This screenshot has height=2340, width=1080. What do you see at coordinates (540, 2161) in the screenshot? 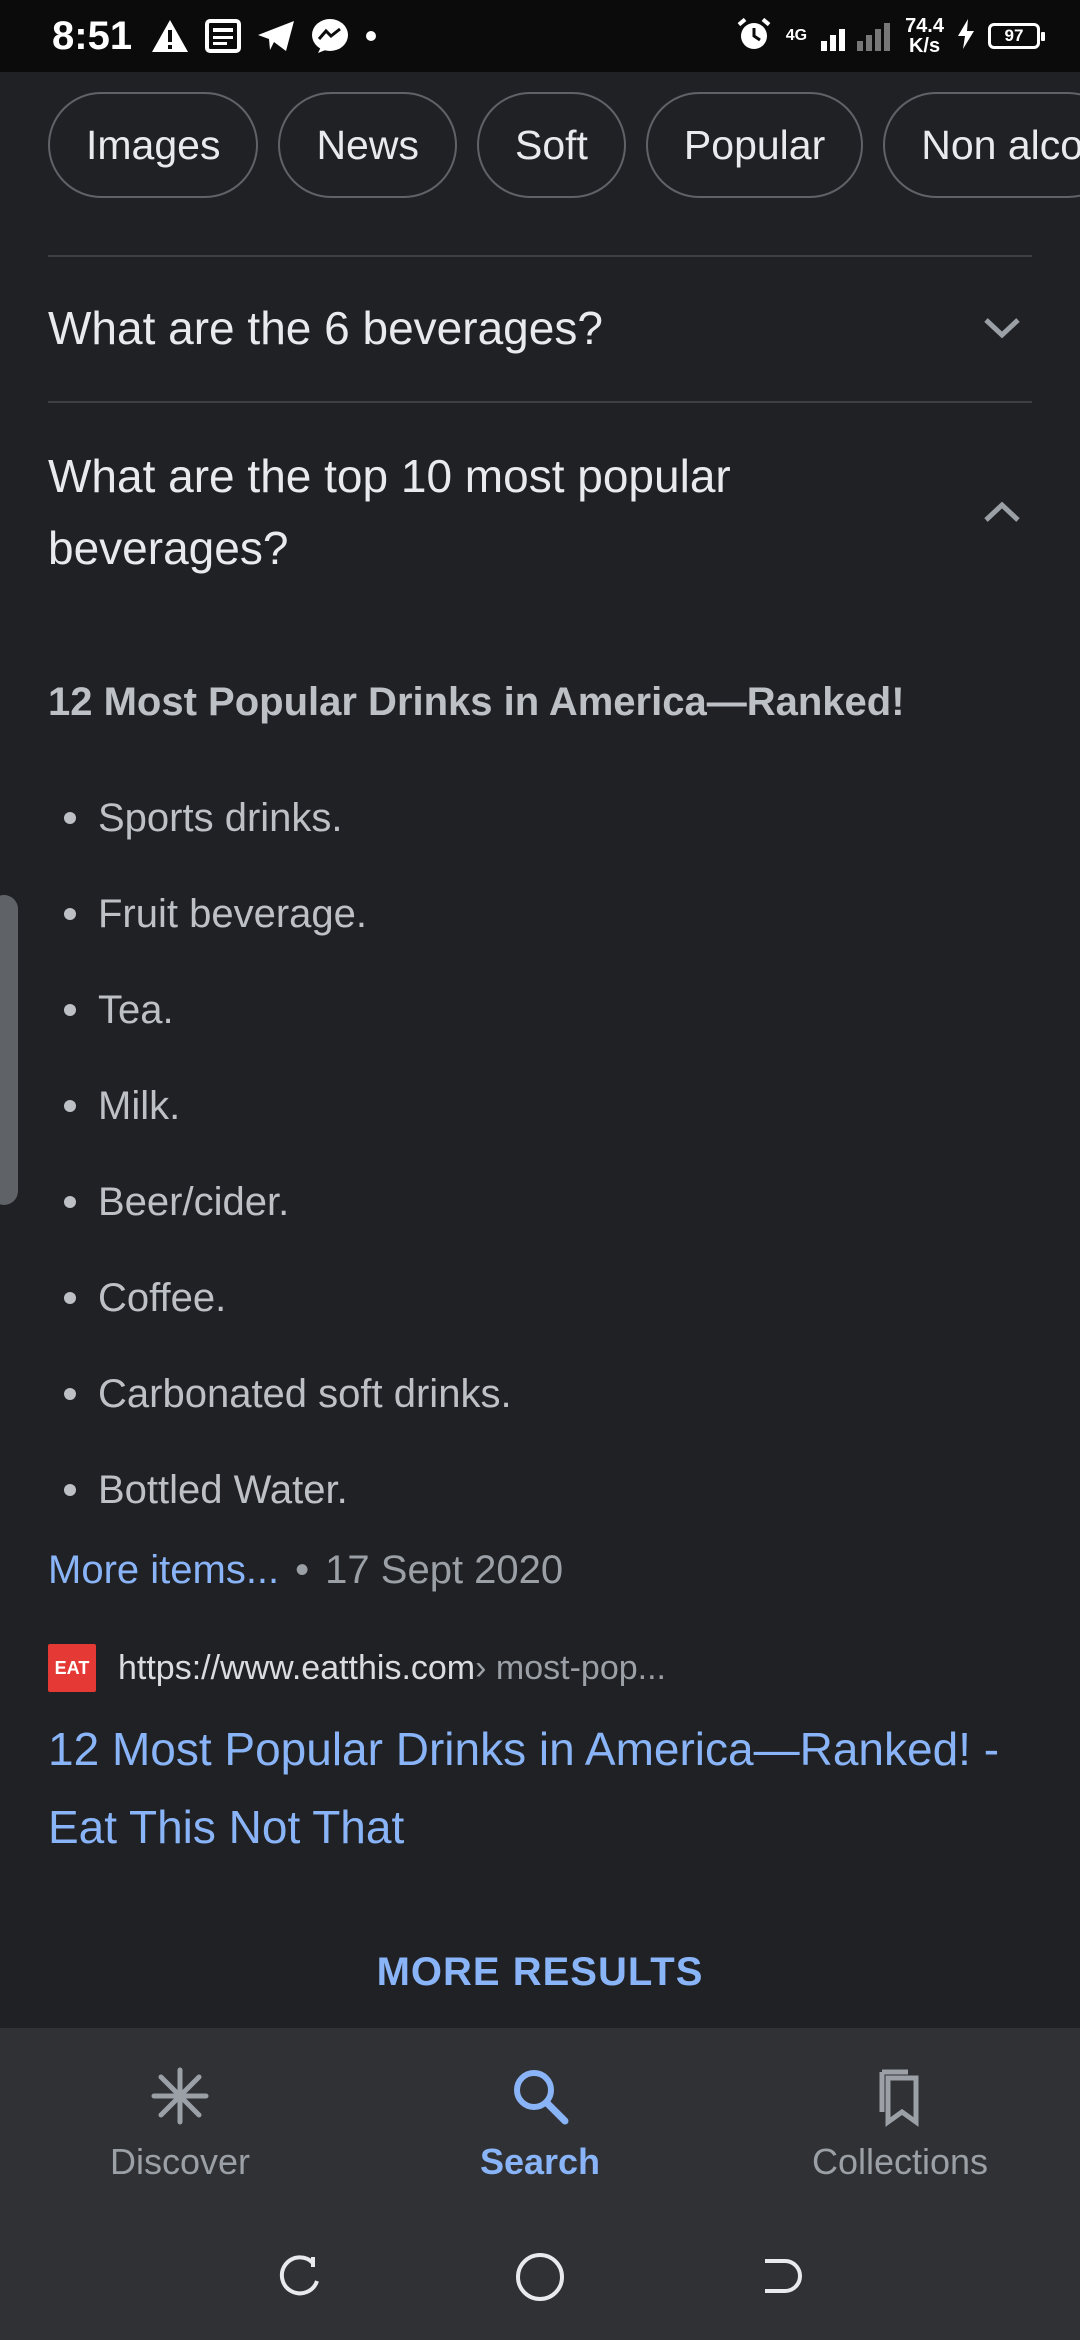
I see `nav-search-label: Search` at bounding box center [540, 2161].